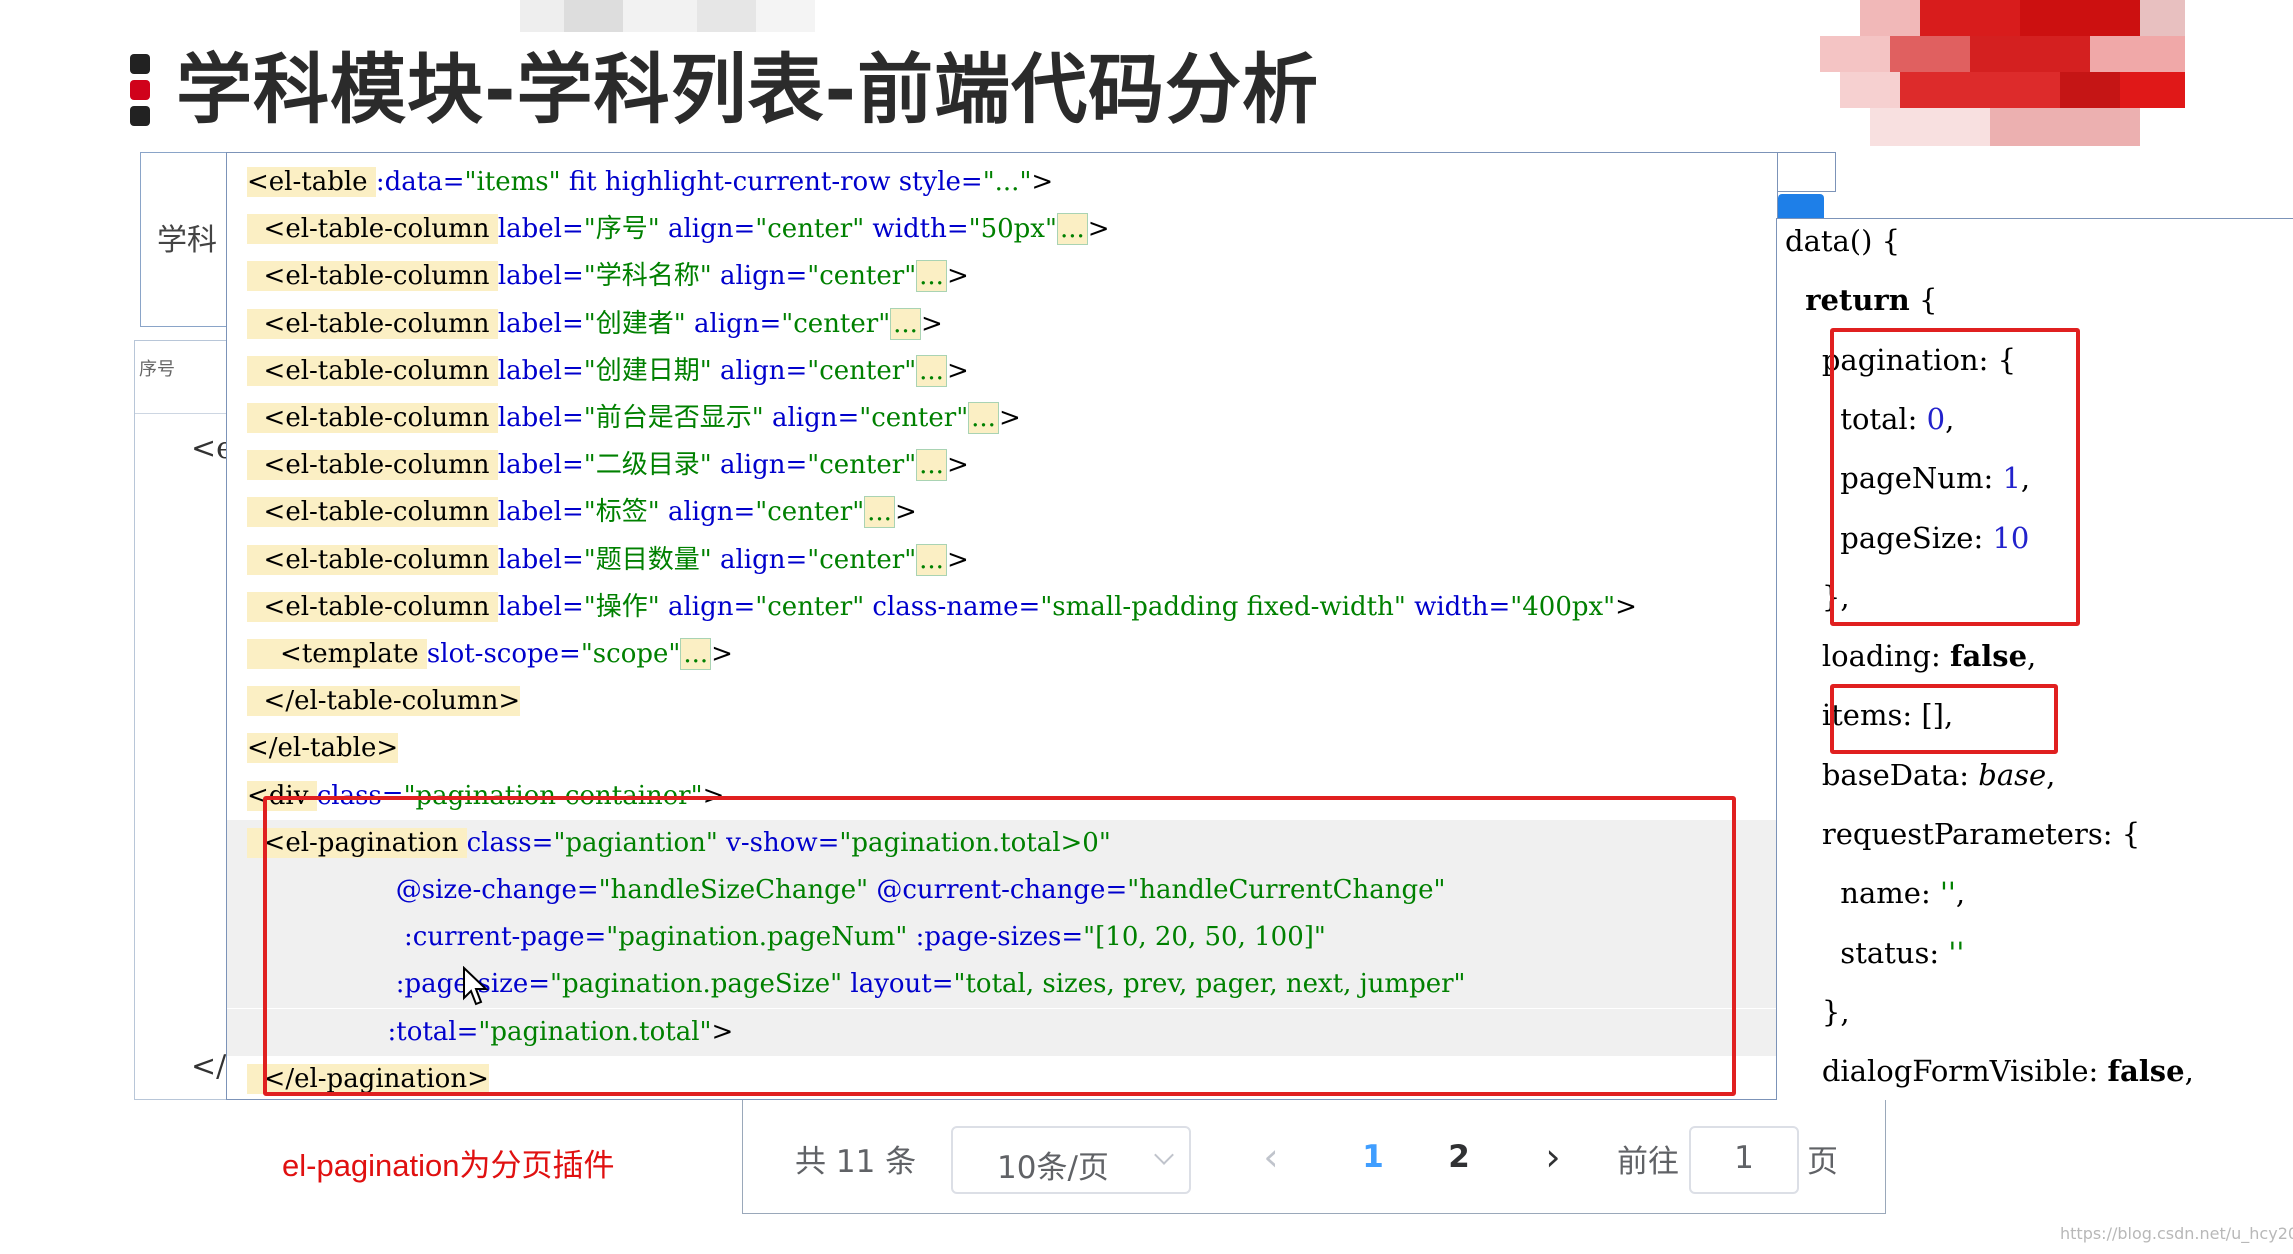 This screenshot has width=2293, height=1254. I want to click on data-code-line: name: '',, so click(1875, 893).